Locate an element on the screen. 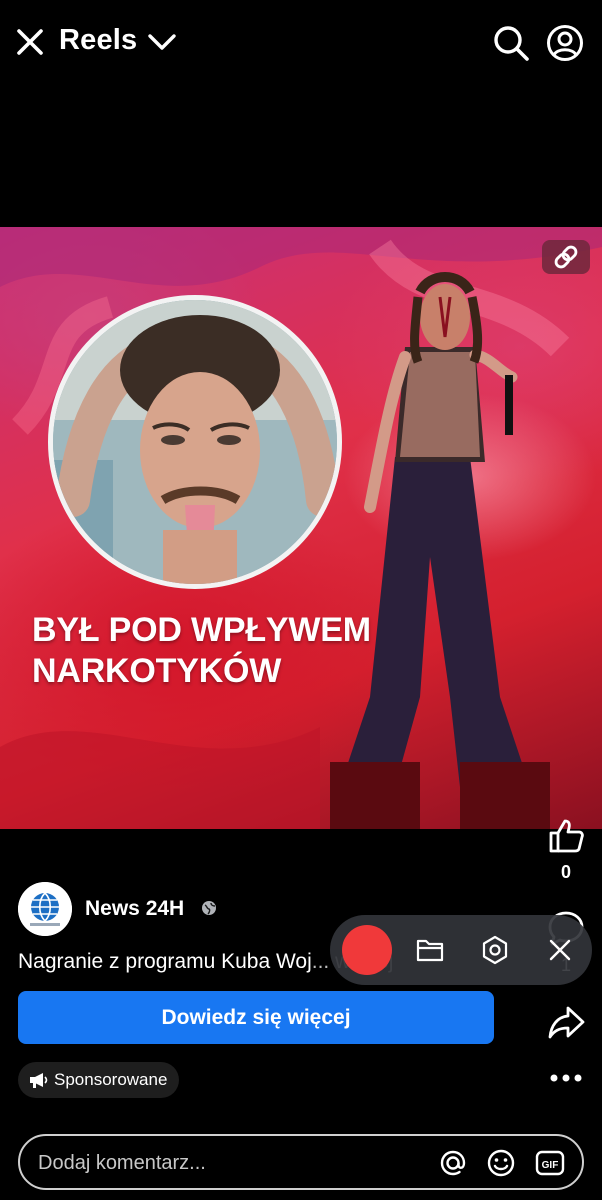 The width and height of the screenshot is (602, 1200). comment-box: GIF is located at coordinates (301, 1162).